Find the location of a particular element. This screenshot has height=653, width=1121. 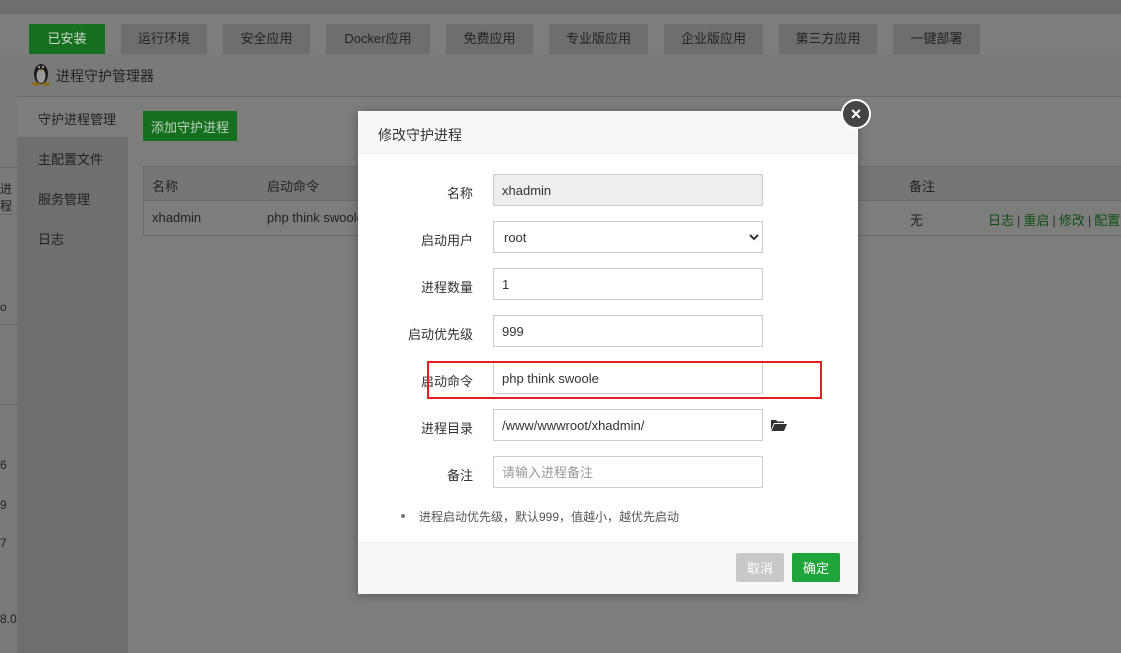

sidebar-item-service-management: 服务管理 is located at coordinates (64, 198).